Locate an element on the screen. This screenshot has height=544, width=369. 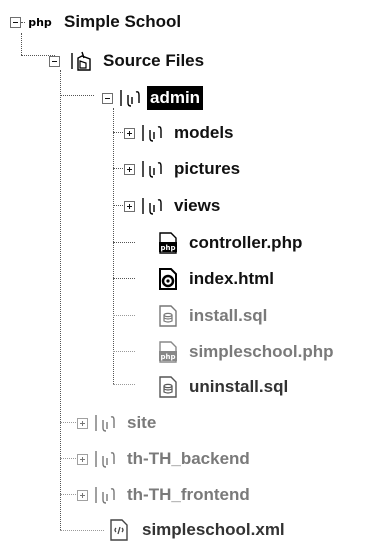
tree-node-install-sql: install.sql is located at coordinates (213, 316).